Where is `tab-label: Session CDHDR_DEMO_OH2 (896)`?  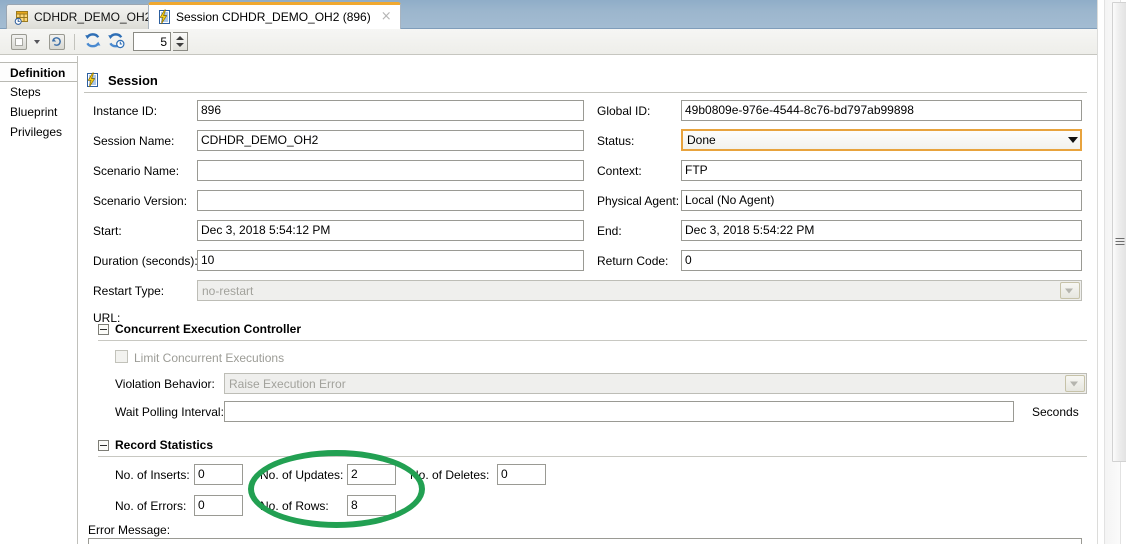 tab-label: Session CDHDR_DEMO_OH2 (896) is located at coordinates (273, 17).